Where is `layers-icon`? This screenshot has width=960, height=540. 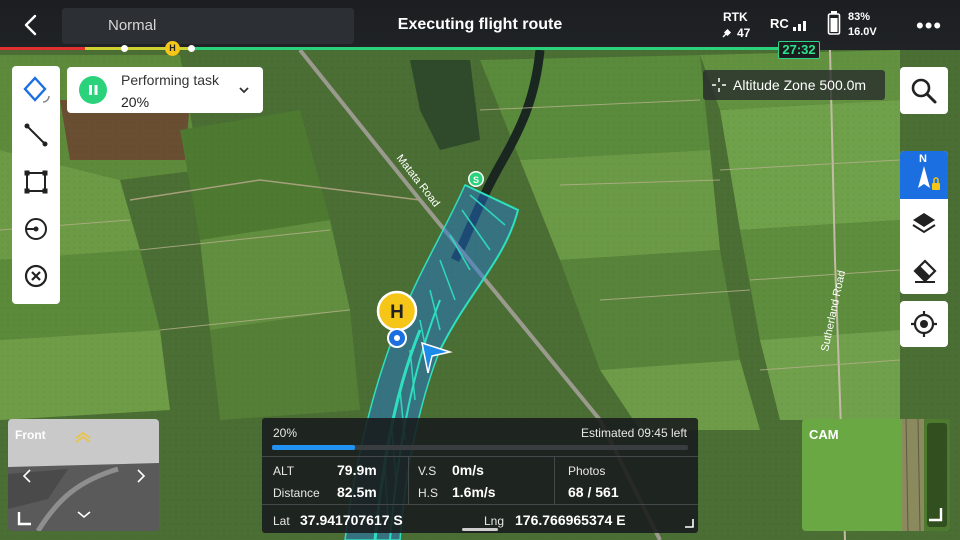
layers-icon is located at coordinates (924, 222).